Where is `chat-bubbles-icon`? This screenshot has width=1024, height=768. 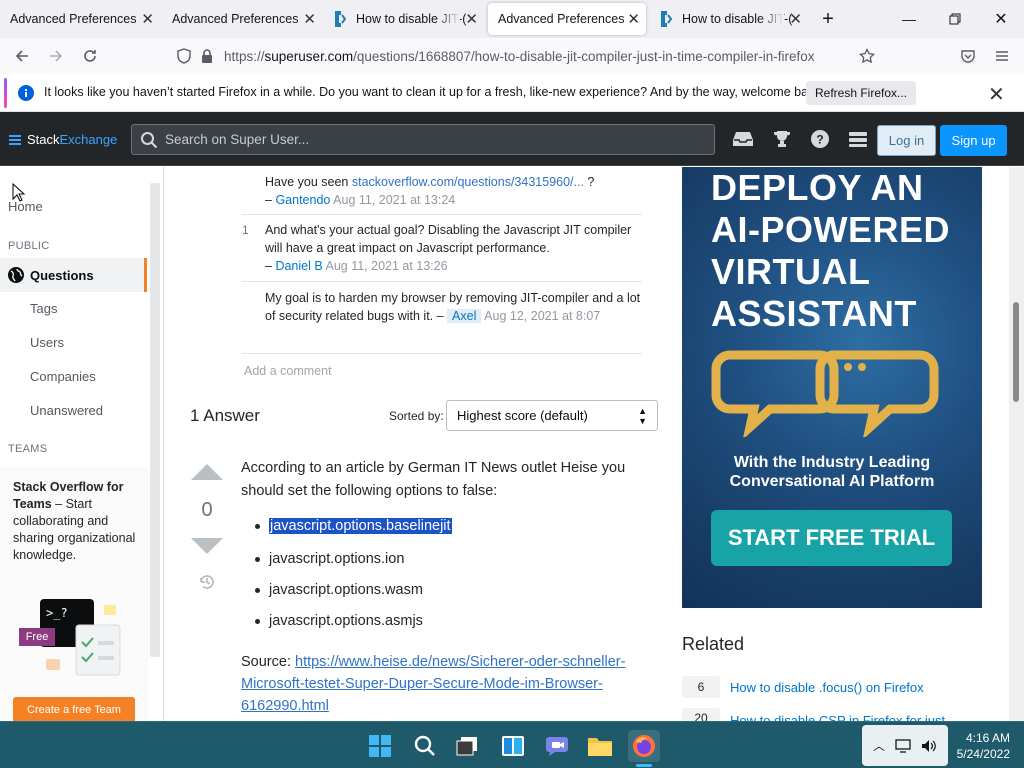
chat-bubbles-icon is located at coordinates (825, 393).